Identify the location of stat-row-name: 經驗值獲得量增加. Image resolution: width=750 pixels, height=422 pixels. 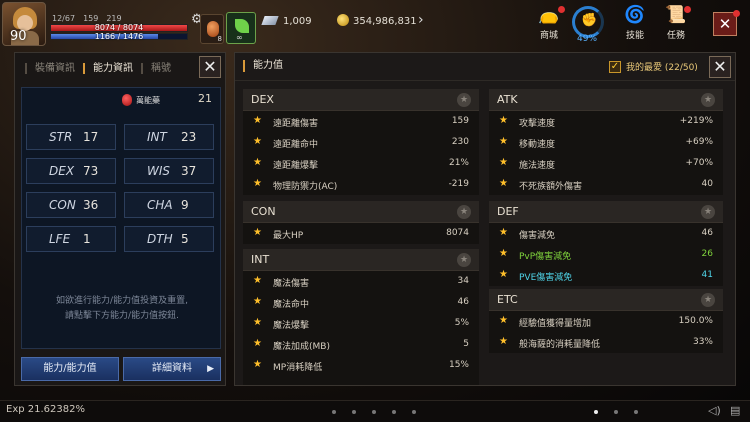
(555, 324).